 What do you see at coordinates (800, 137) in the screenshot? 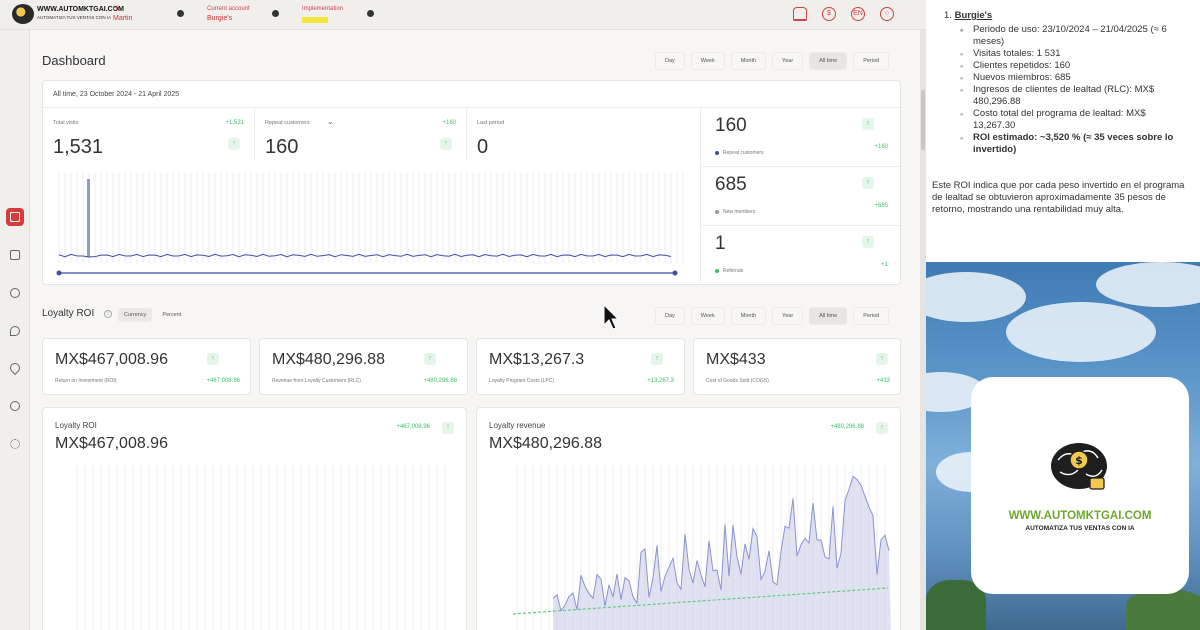
I see `metric-repeat-customers: 160 ↑ Repeat customers +160` at bounding box center [800, 137].